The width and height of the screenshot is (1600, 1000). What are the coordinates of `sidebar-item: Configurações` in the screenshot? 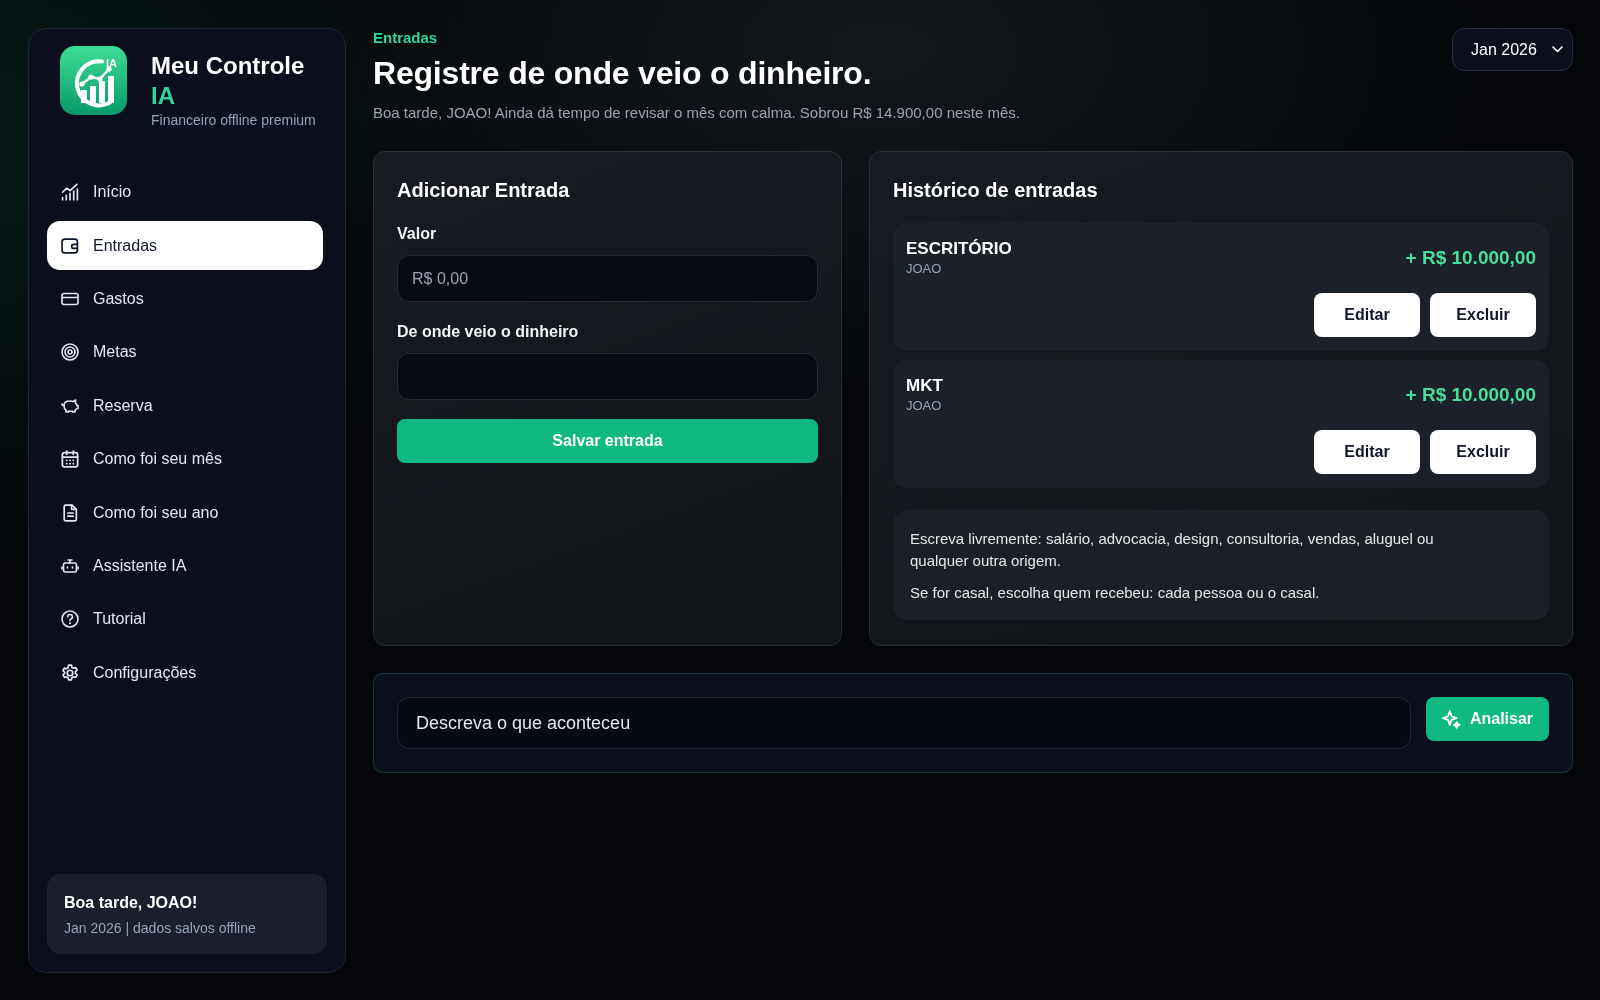 It's located at (185, 672).